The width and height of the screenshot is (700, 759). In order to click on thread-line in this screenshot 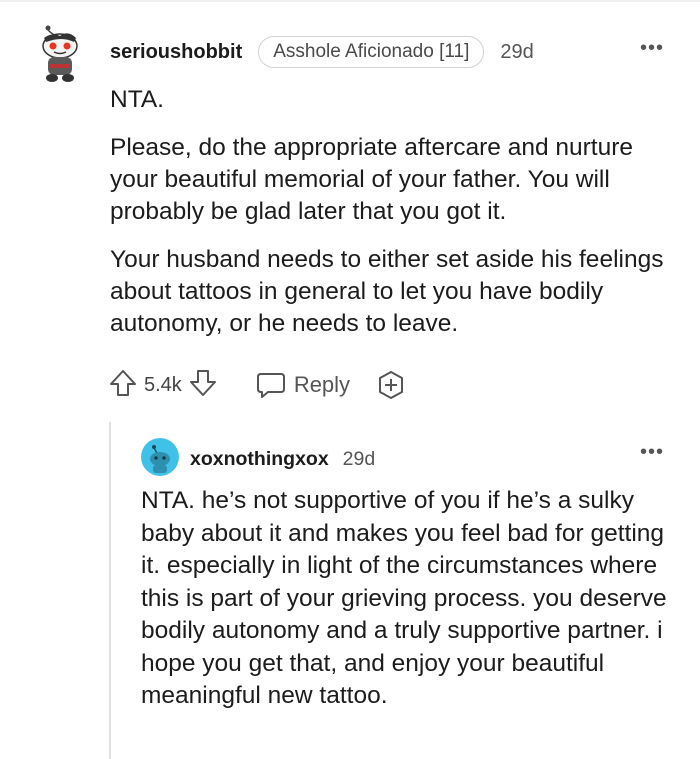, I will do `click(110, 590)`.